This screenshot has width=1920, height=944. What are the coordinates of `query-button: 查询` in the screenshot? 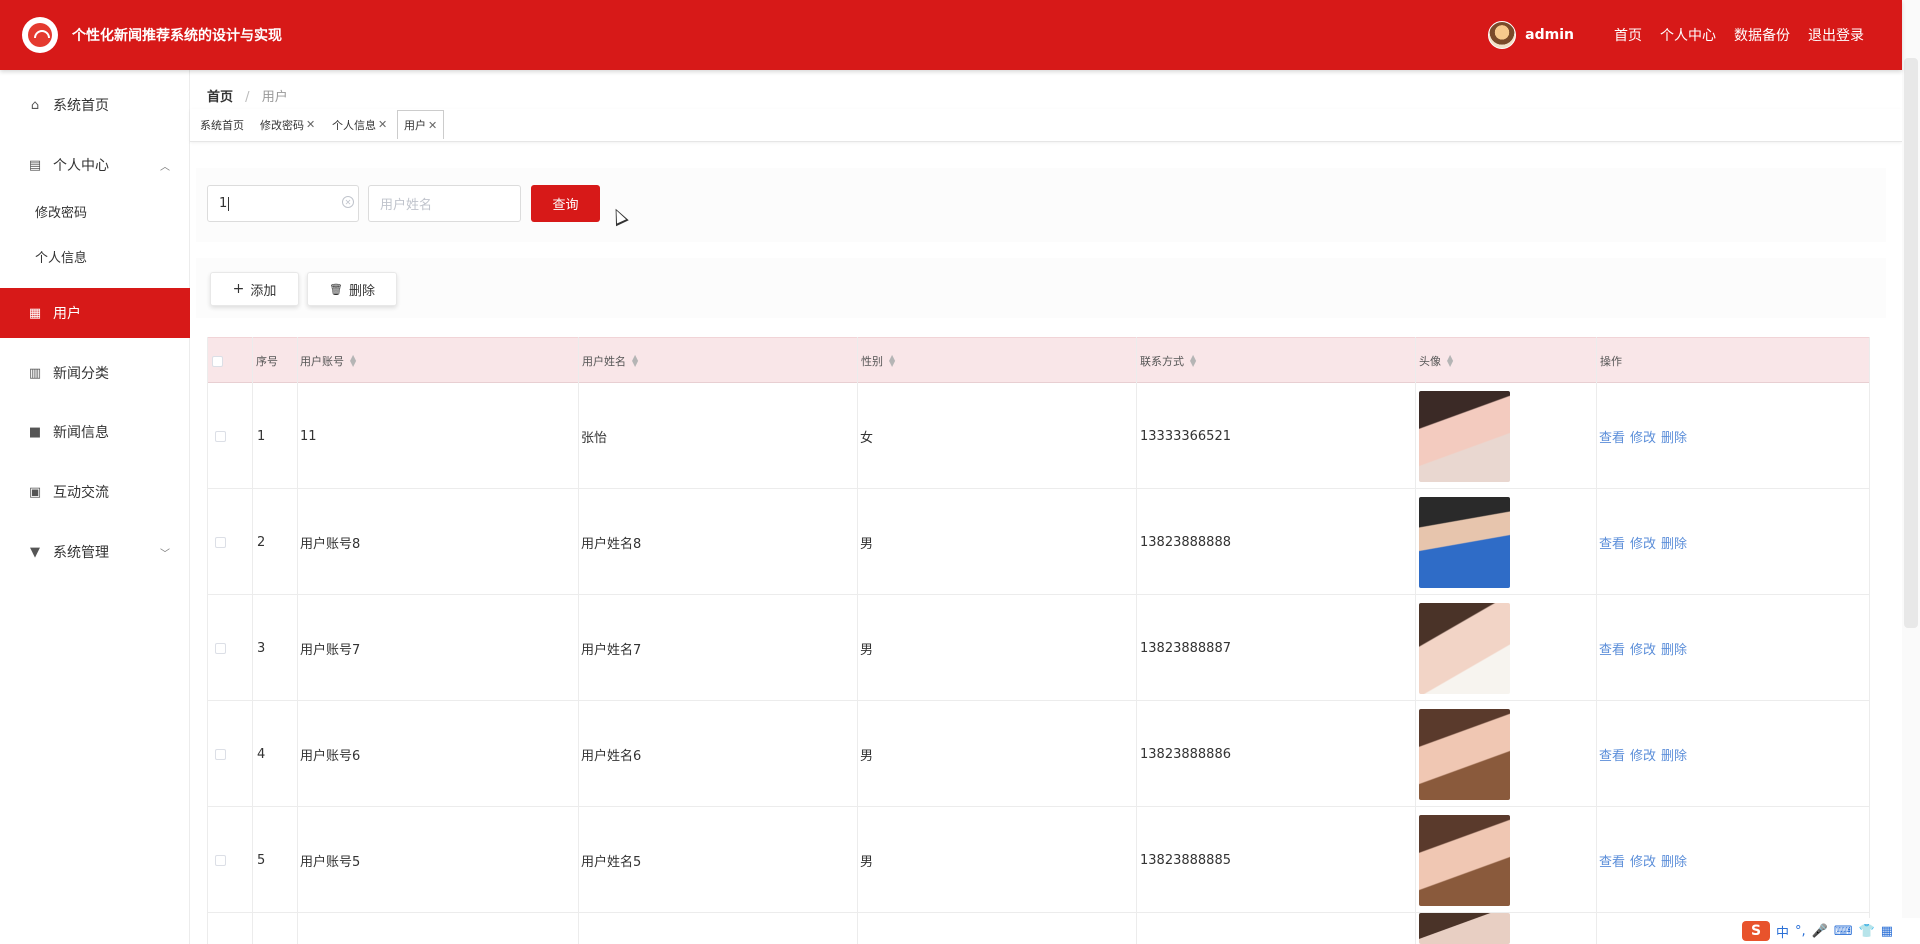 It's located at (565, 203).